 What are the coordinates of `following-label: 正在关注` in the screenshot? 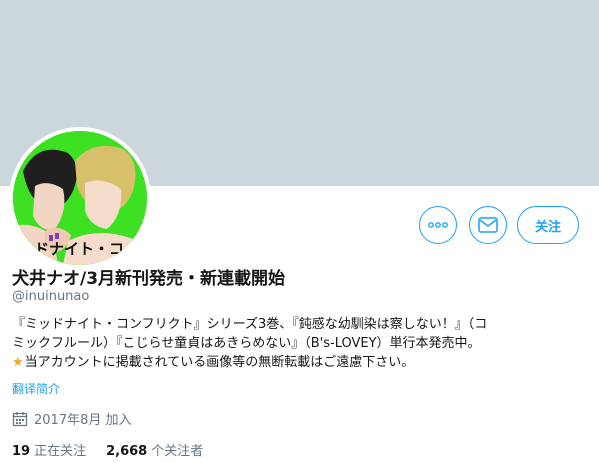 It's located at (60, 451).